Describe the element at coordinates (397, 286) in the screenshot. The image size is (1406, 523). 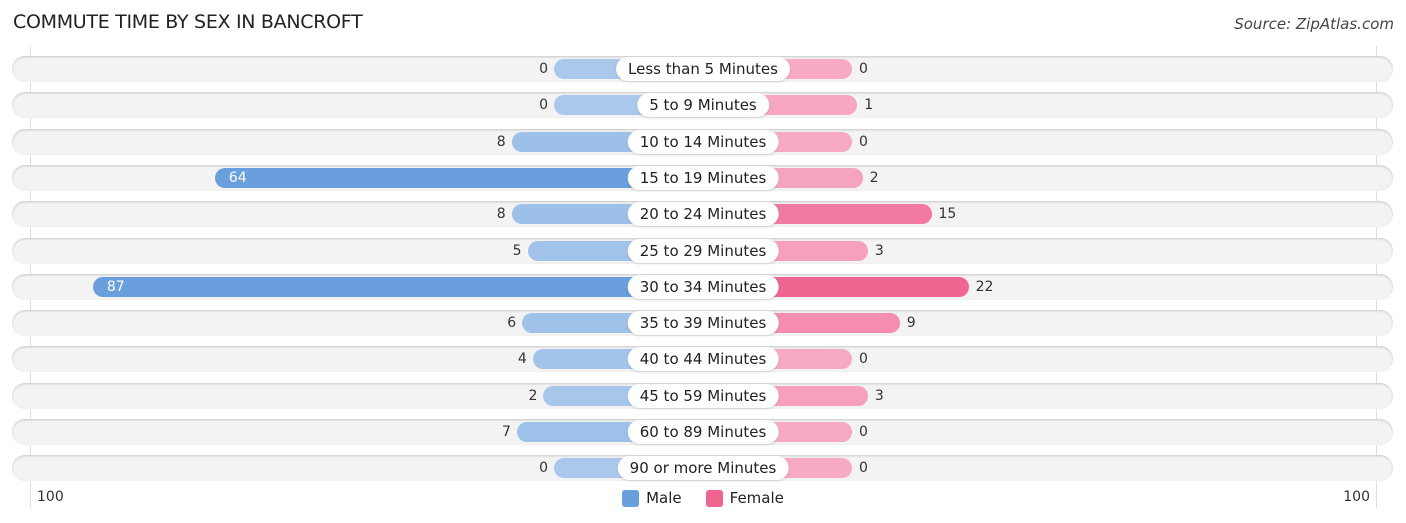
I see `male-bar` at that location.